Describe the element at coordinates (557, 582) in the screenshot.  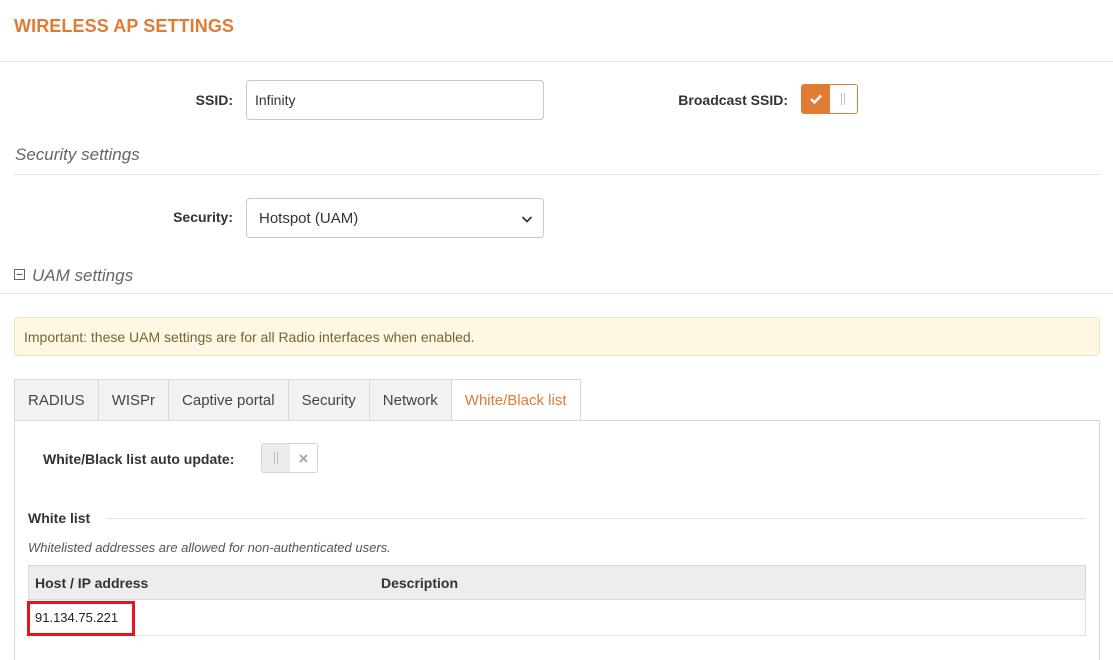
I see `table-header: Host / IP address Description` at that location.